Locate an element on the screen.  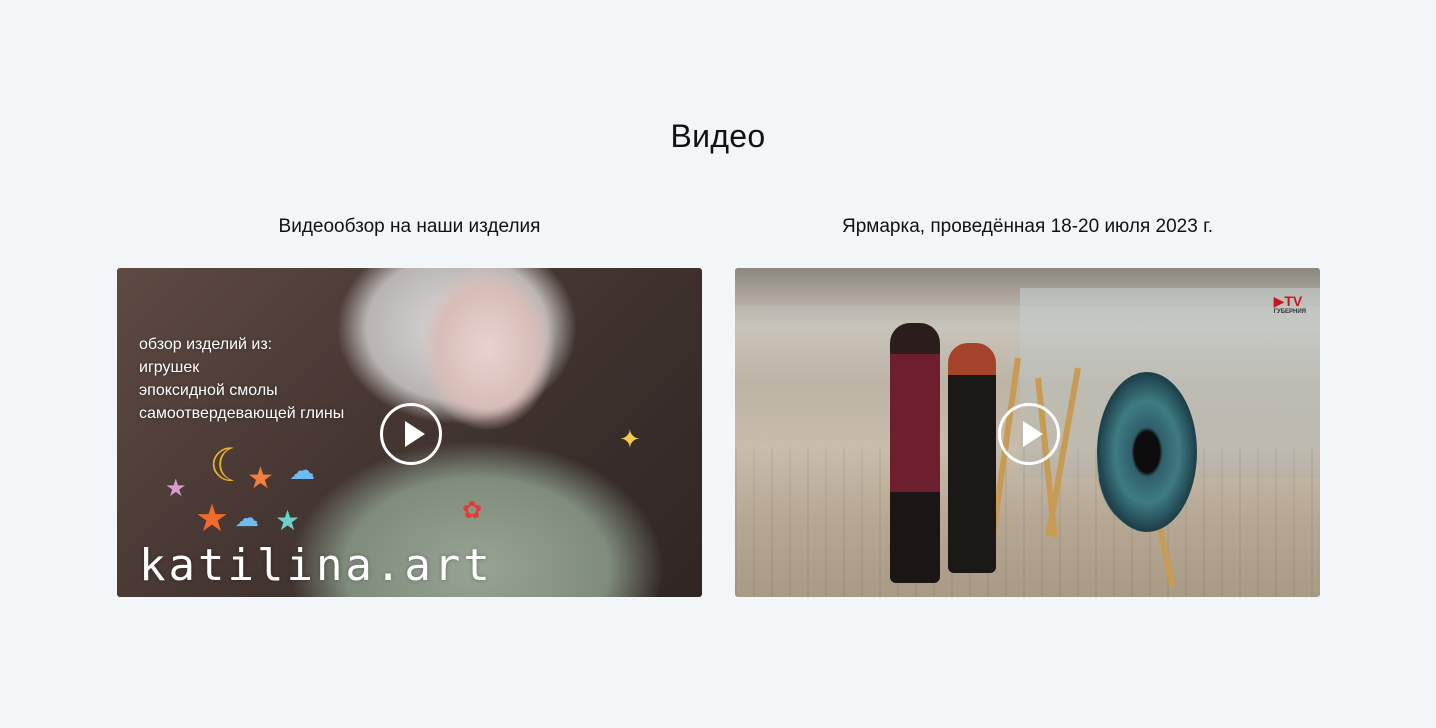
channel-logo-subtext: ГУБЕРНИЯ is located at coordinates (1289, 312).